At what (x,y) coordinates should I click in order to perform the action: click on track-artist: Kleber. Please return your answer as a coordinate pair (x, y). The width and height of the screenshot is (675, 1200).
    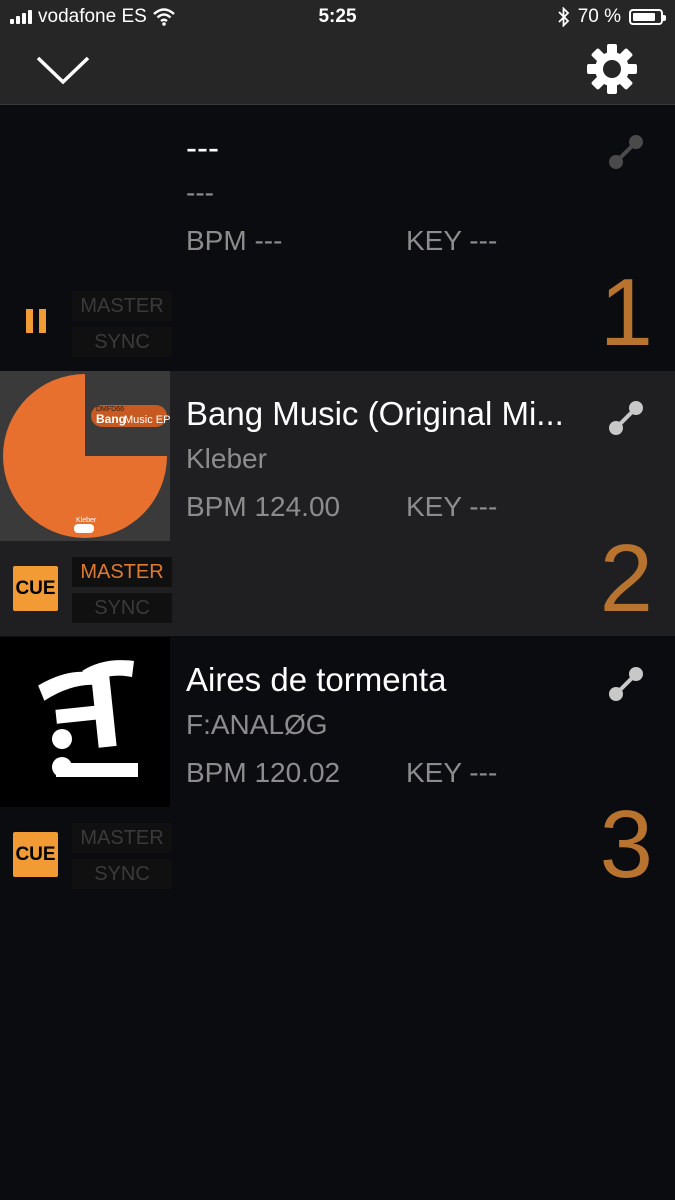
    Looking at the image, I should click on (226, 458).